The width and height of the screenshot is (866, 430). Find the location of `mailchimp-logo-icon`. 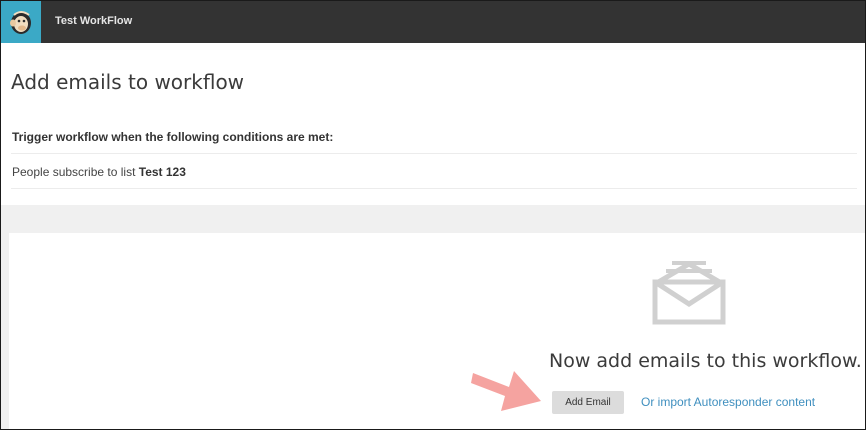

mailchimp-logo-icon is located at coordinates (20, 22).